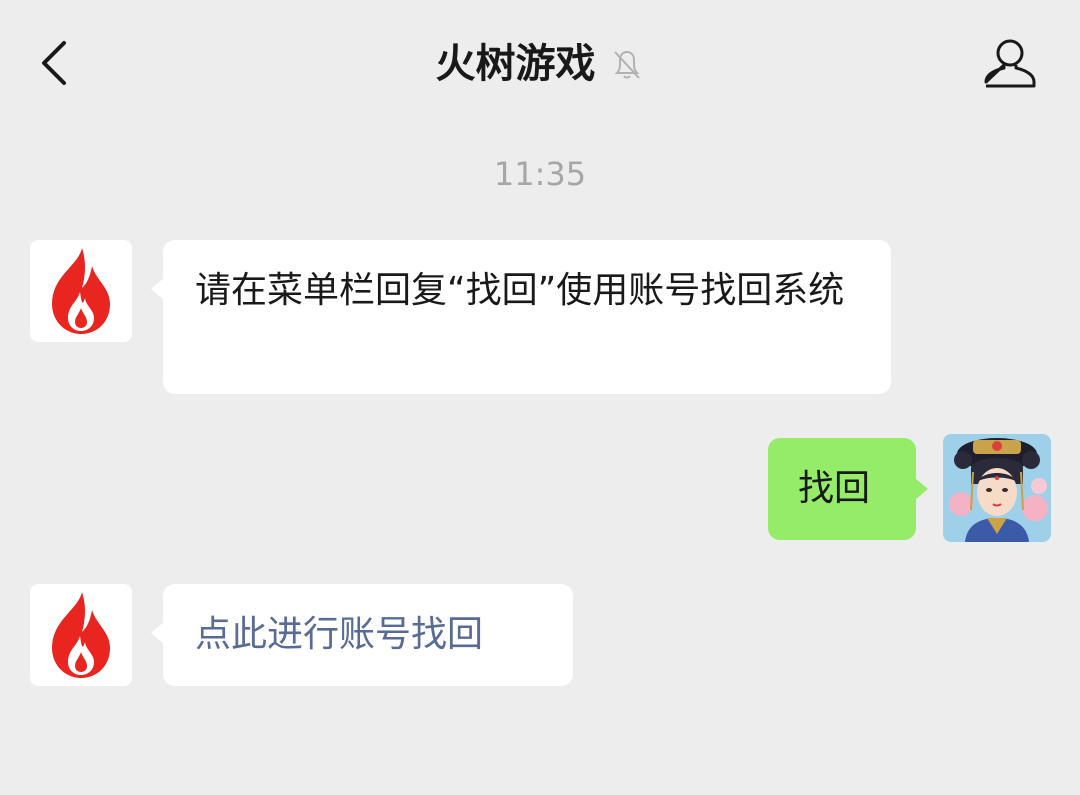  Describe the element at coordinates (339, 634) in the screenshot. I see `account-recovery-link: 点此进行账号找回` at that location.